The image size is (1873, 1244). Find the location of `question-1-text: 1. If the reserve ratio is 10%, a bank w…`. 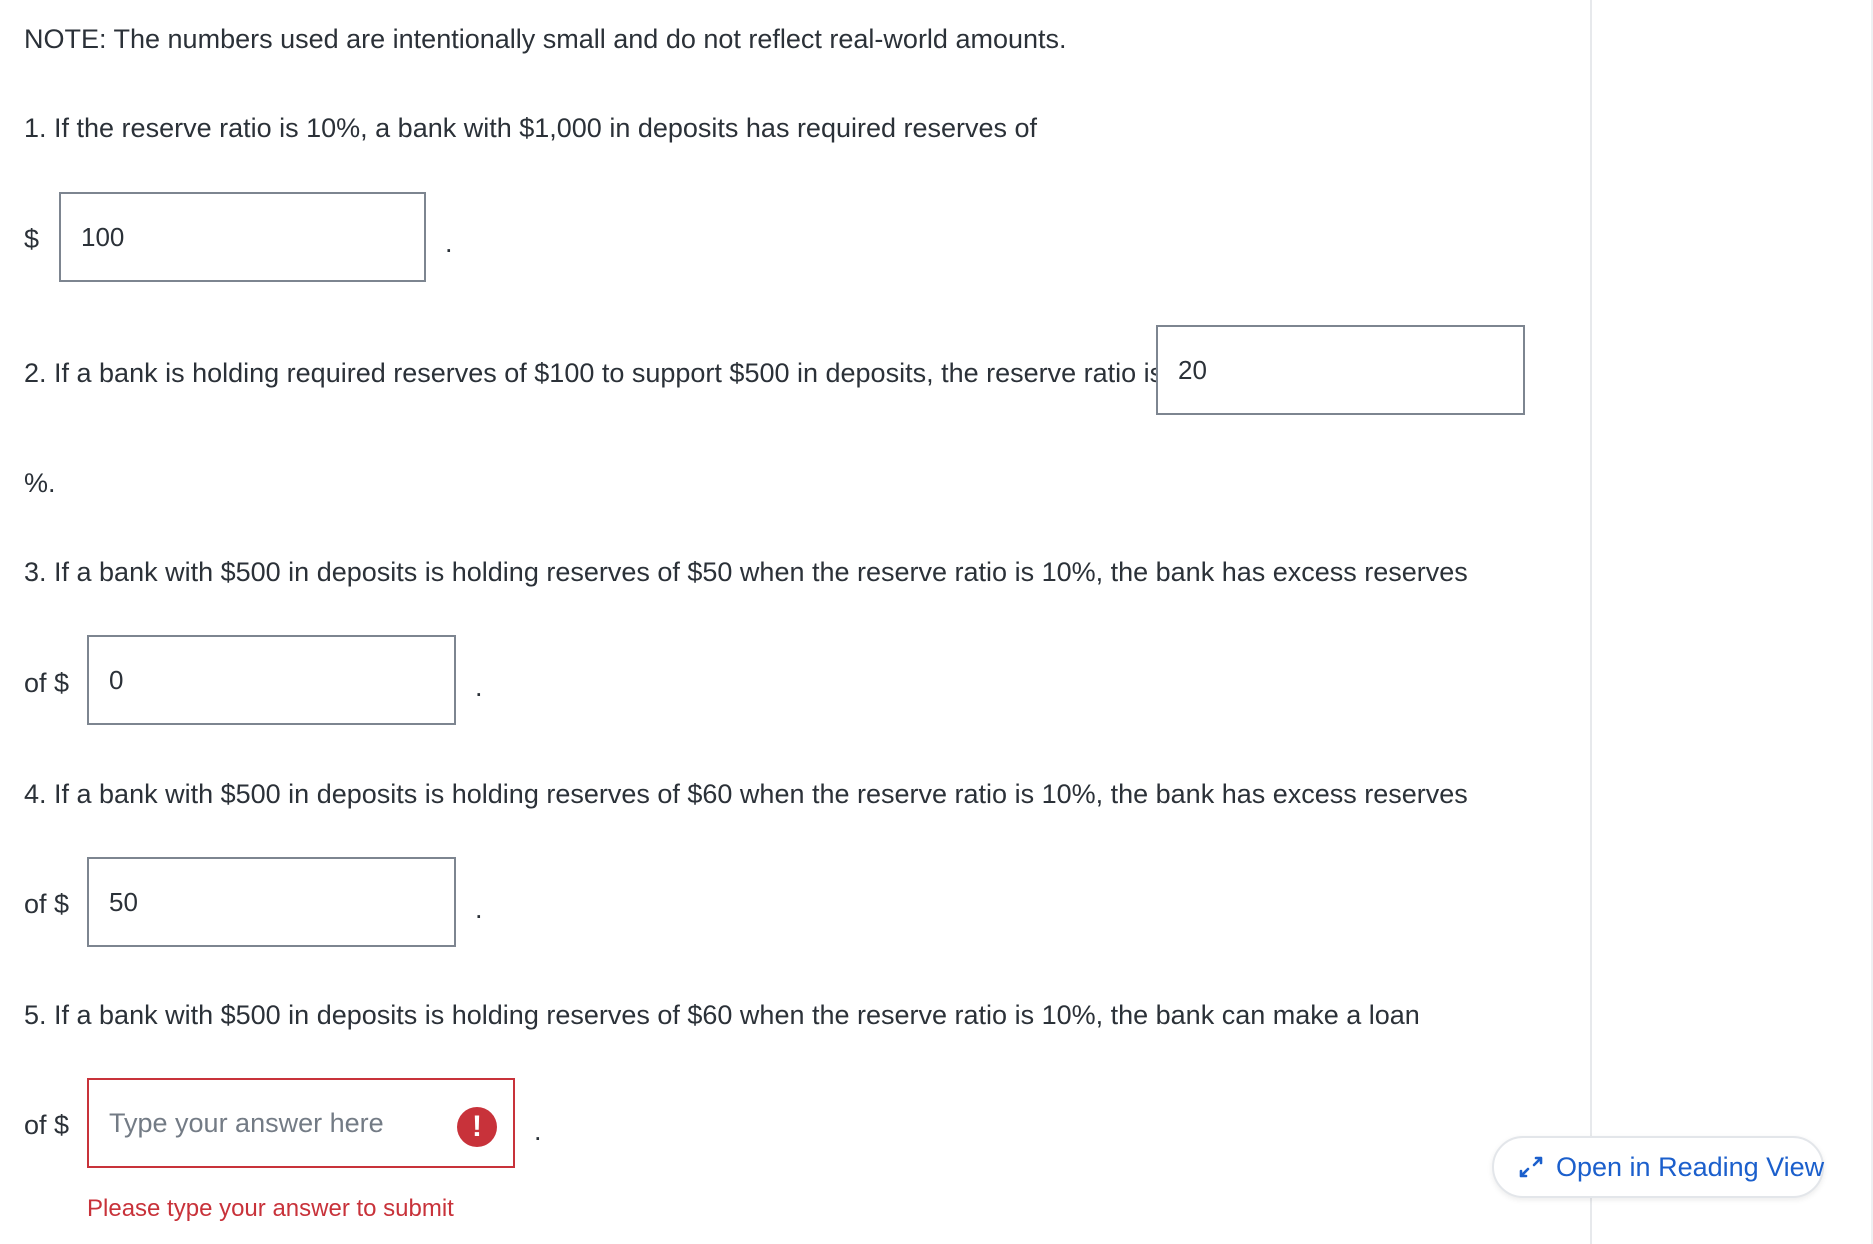

question-1-text: 1. If the reserve ratio is 10%, a bank w… is located at coordinates (531, 128).